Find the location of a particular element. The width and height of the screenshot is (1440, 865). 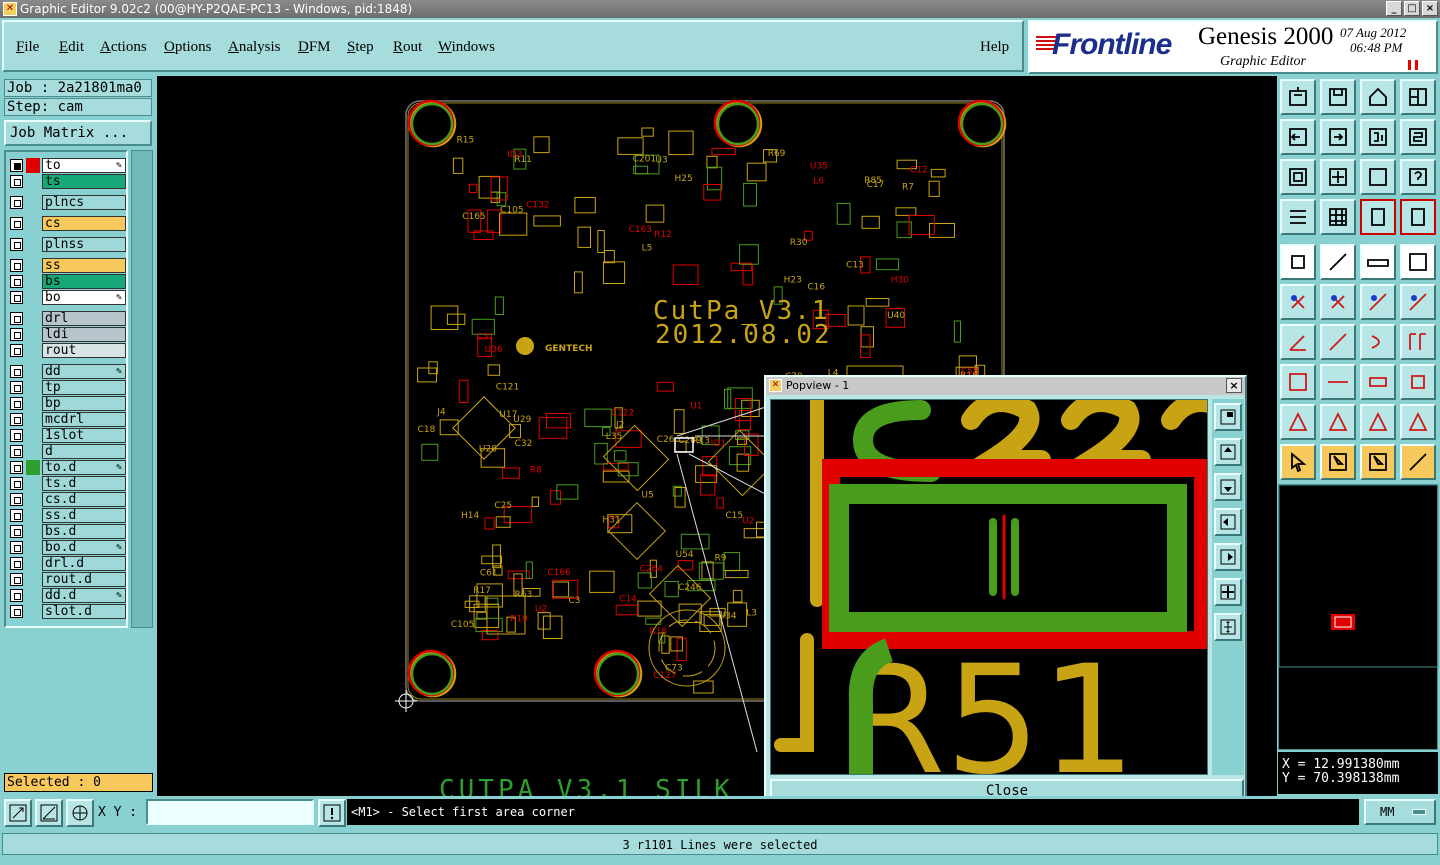

menu-actions: Actions is located at coordinates (123, 47).